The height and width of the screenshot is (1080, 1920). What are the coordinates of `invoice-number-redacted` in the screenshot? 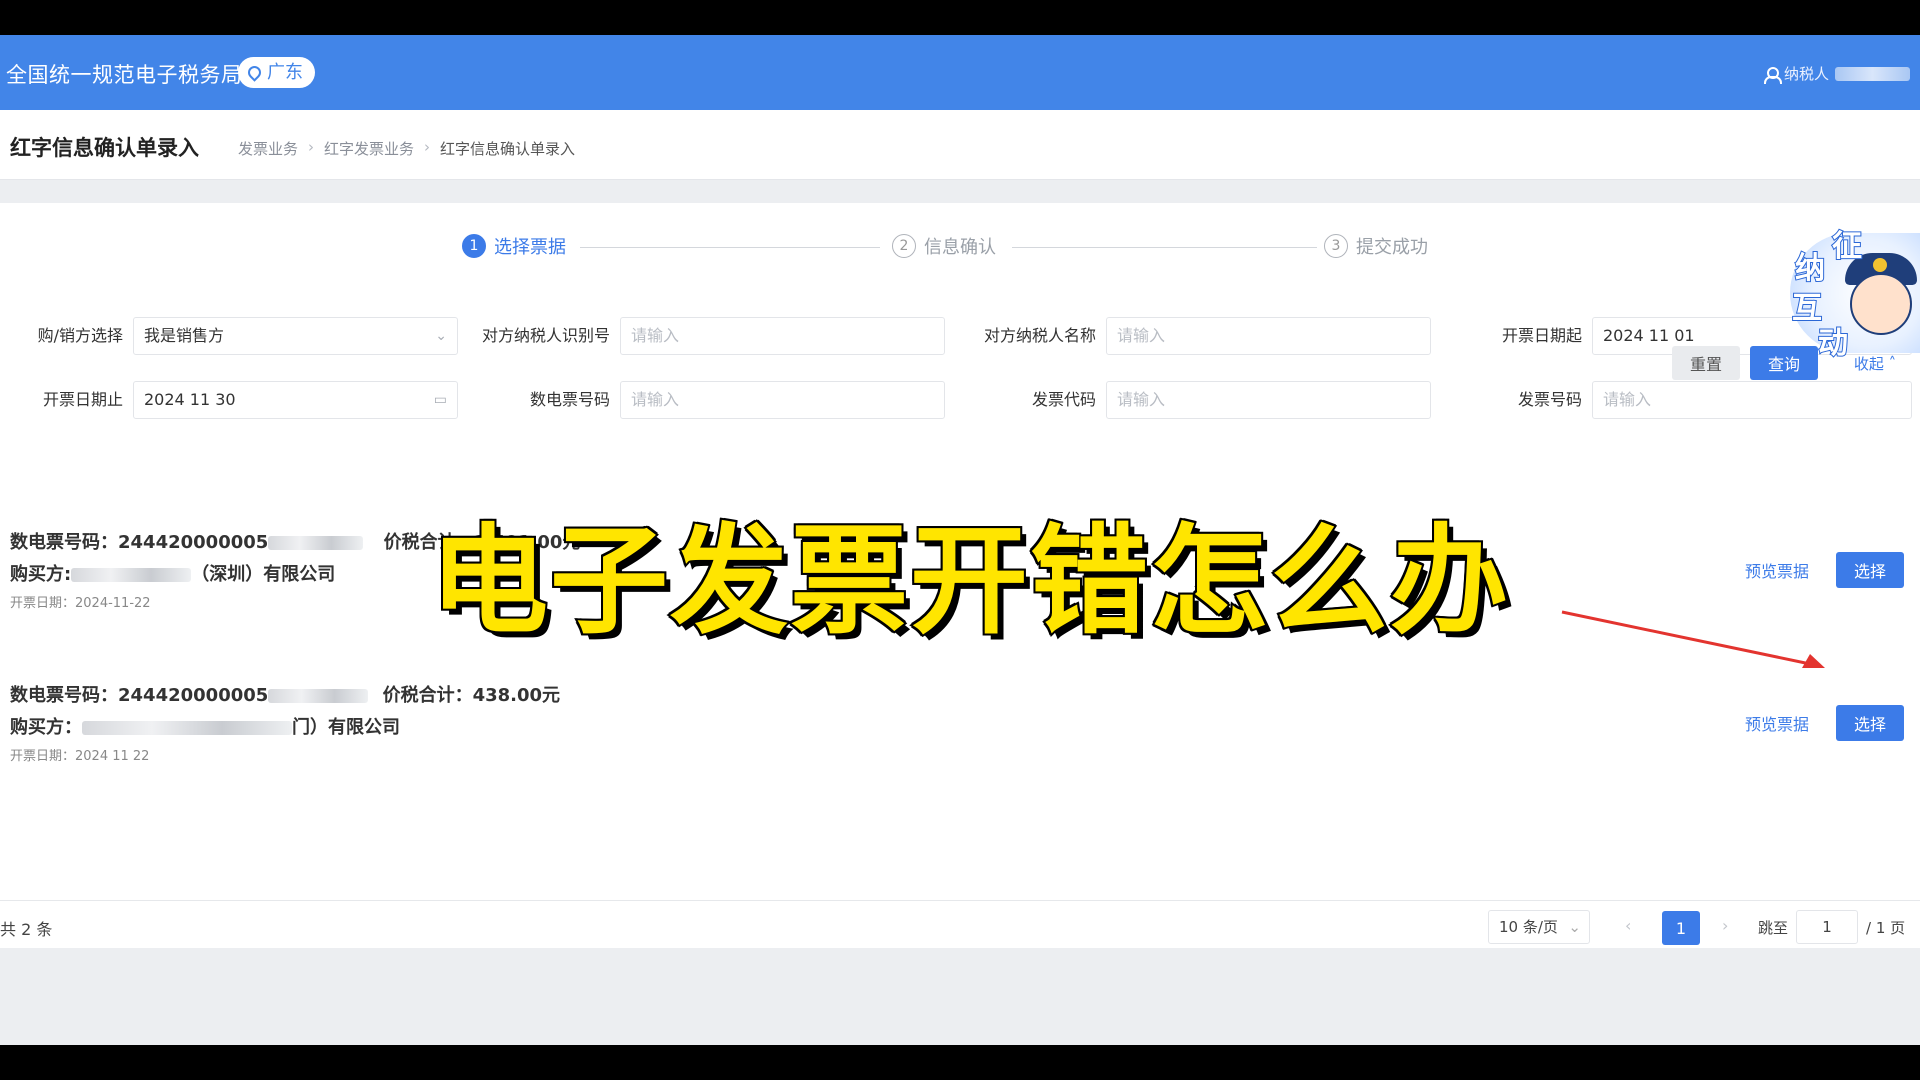 It's located at (318, 696).